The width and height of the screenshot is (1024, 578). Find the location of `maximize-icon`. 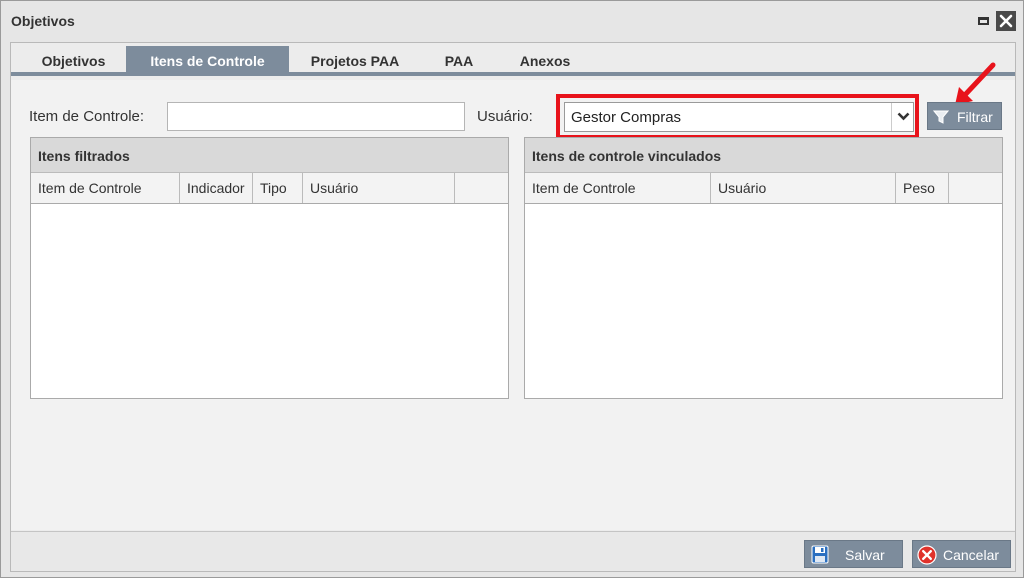

maximize-icon is located at coordinates (983, 21).